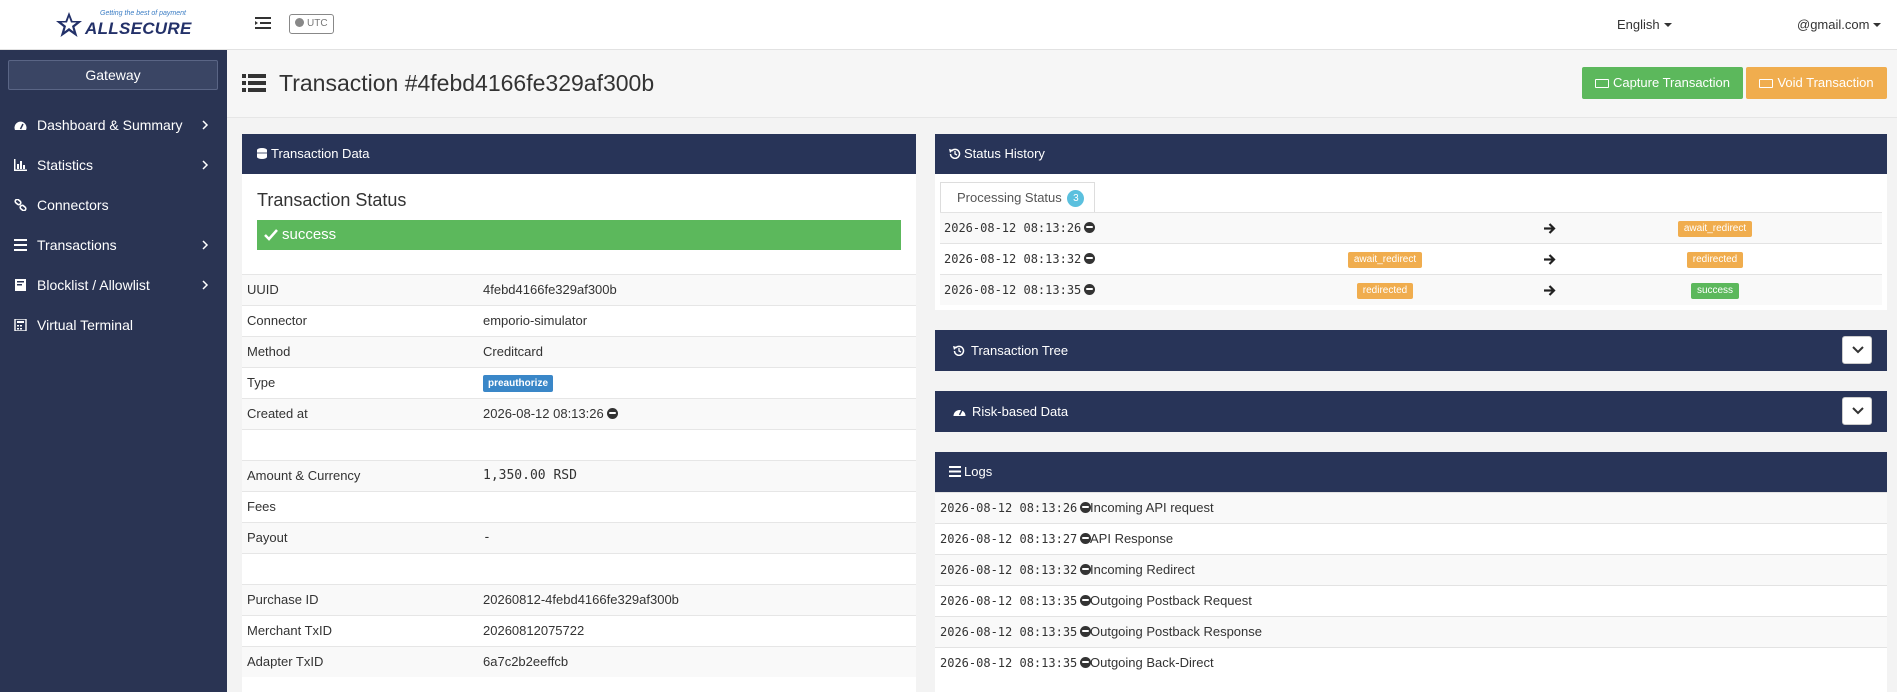  What do you see at coordinates (1411, 154) in the screenshot?
I see `panel-header: Status History` at bounding box center [1411, 154].